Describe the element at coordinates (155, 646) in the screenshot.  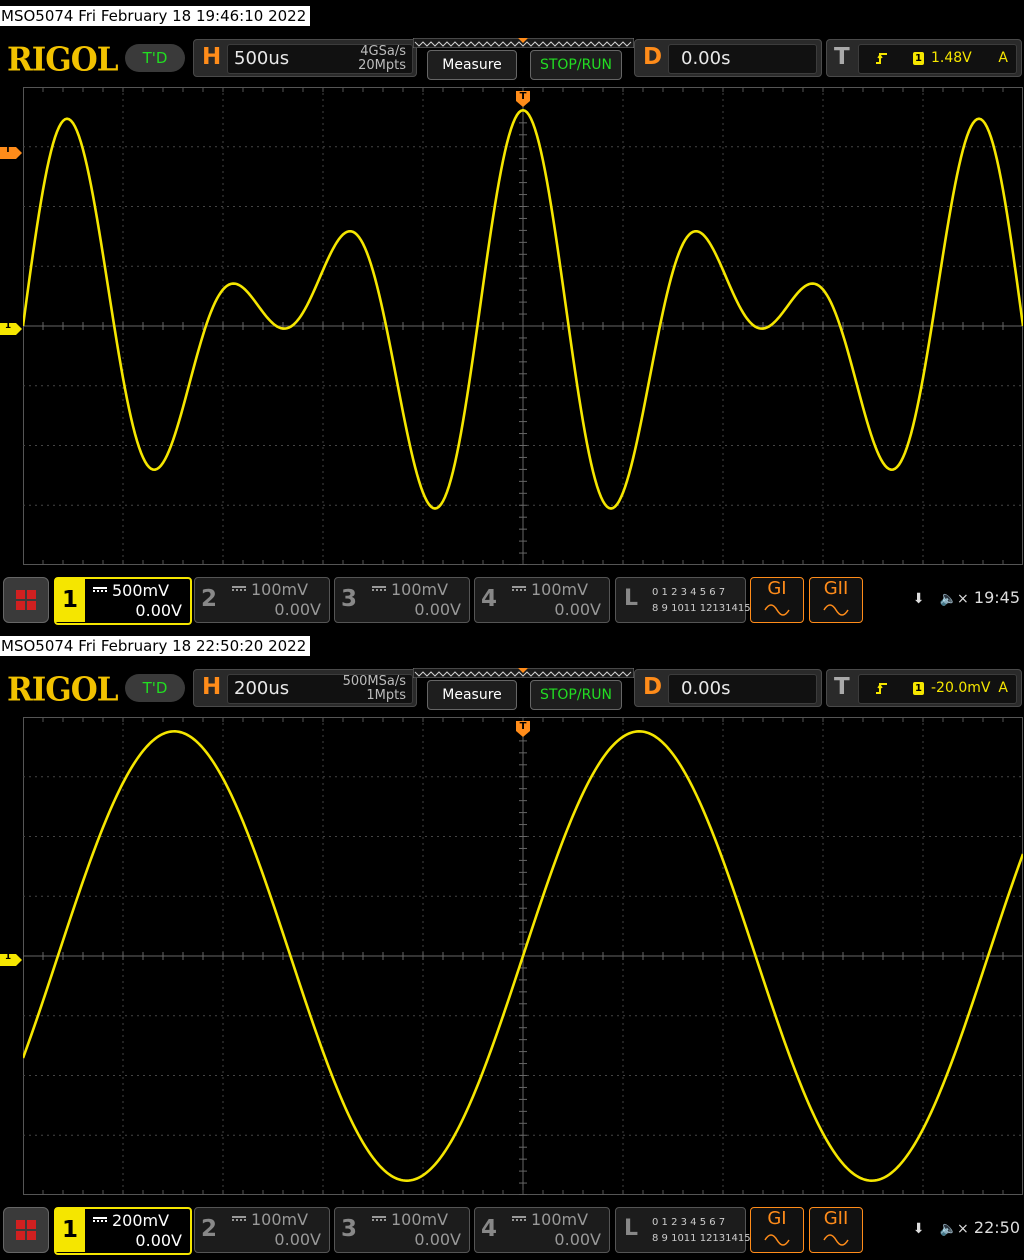
I see `screenshot-caption: MSO5074 Fri February 18 22:50:20 2022` at that location.